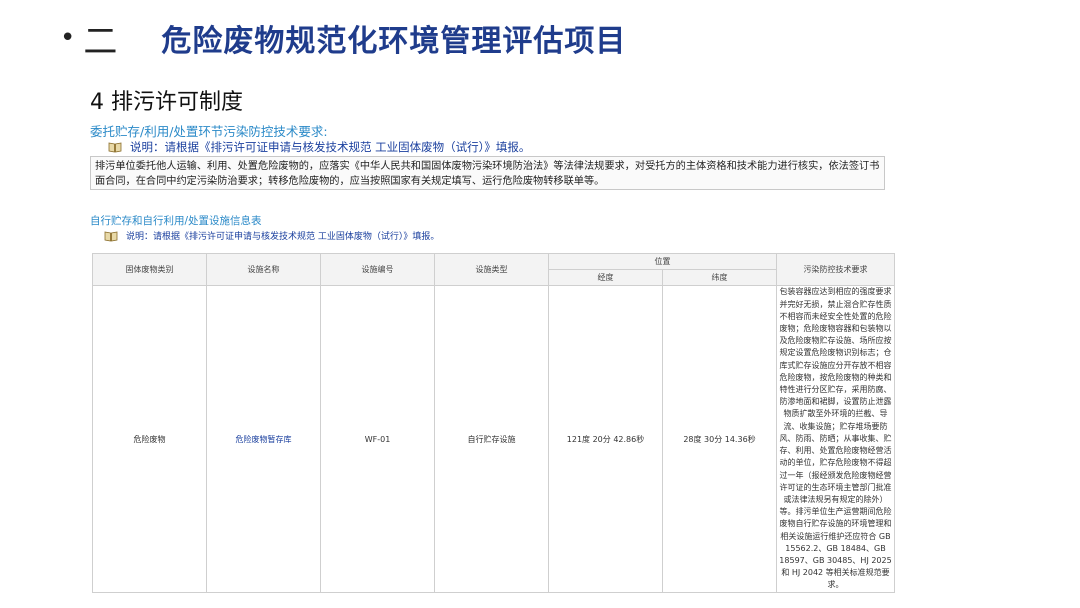 Image resolution: width=1080 pixels, height=608 pixels. What do you see at coordinates (330, 147) in the screenshot?
I see `section1-note-text: 说明：请根据《排污许可证申请与核发技术规范 工业固体废物（试行）》填报。` at bounding box center [330, 147].